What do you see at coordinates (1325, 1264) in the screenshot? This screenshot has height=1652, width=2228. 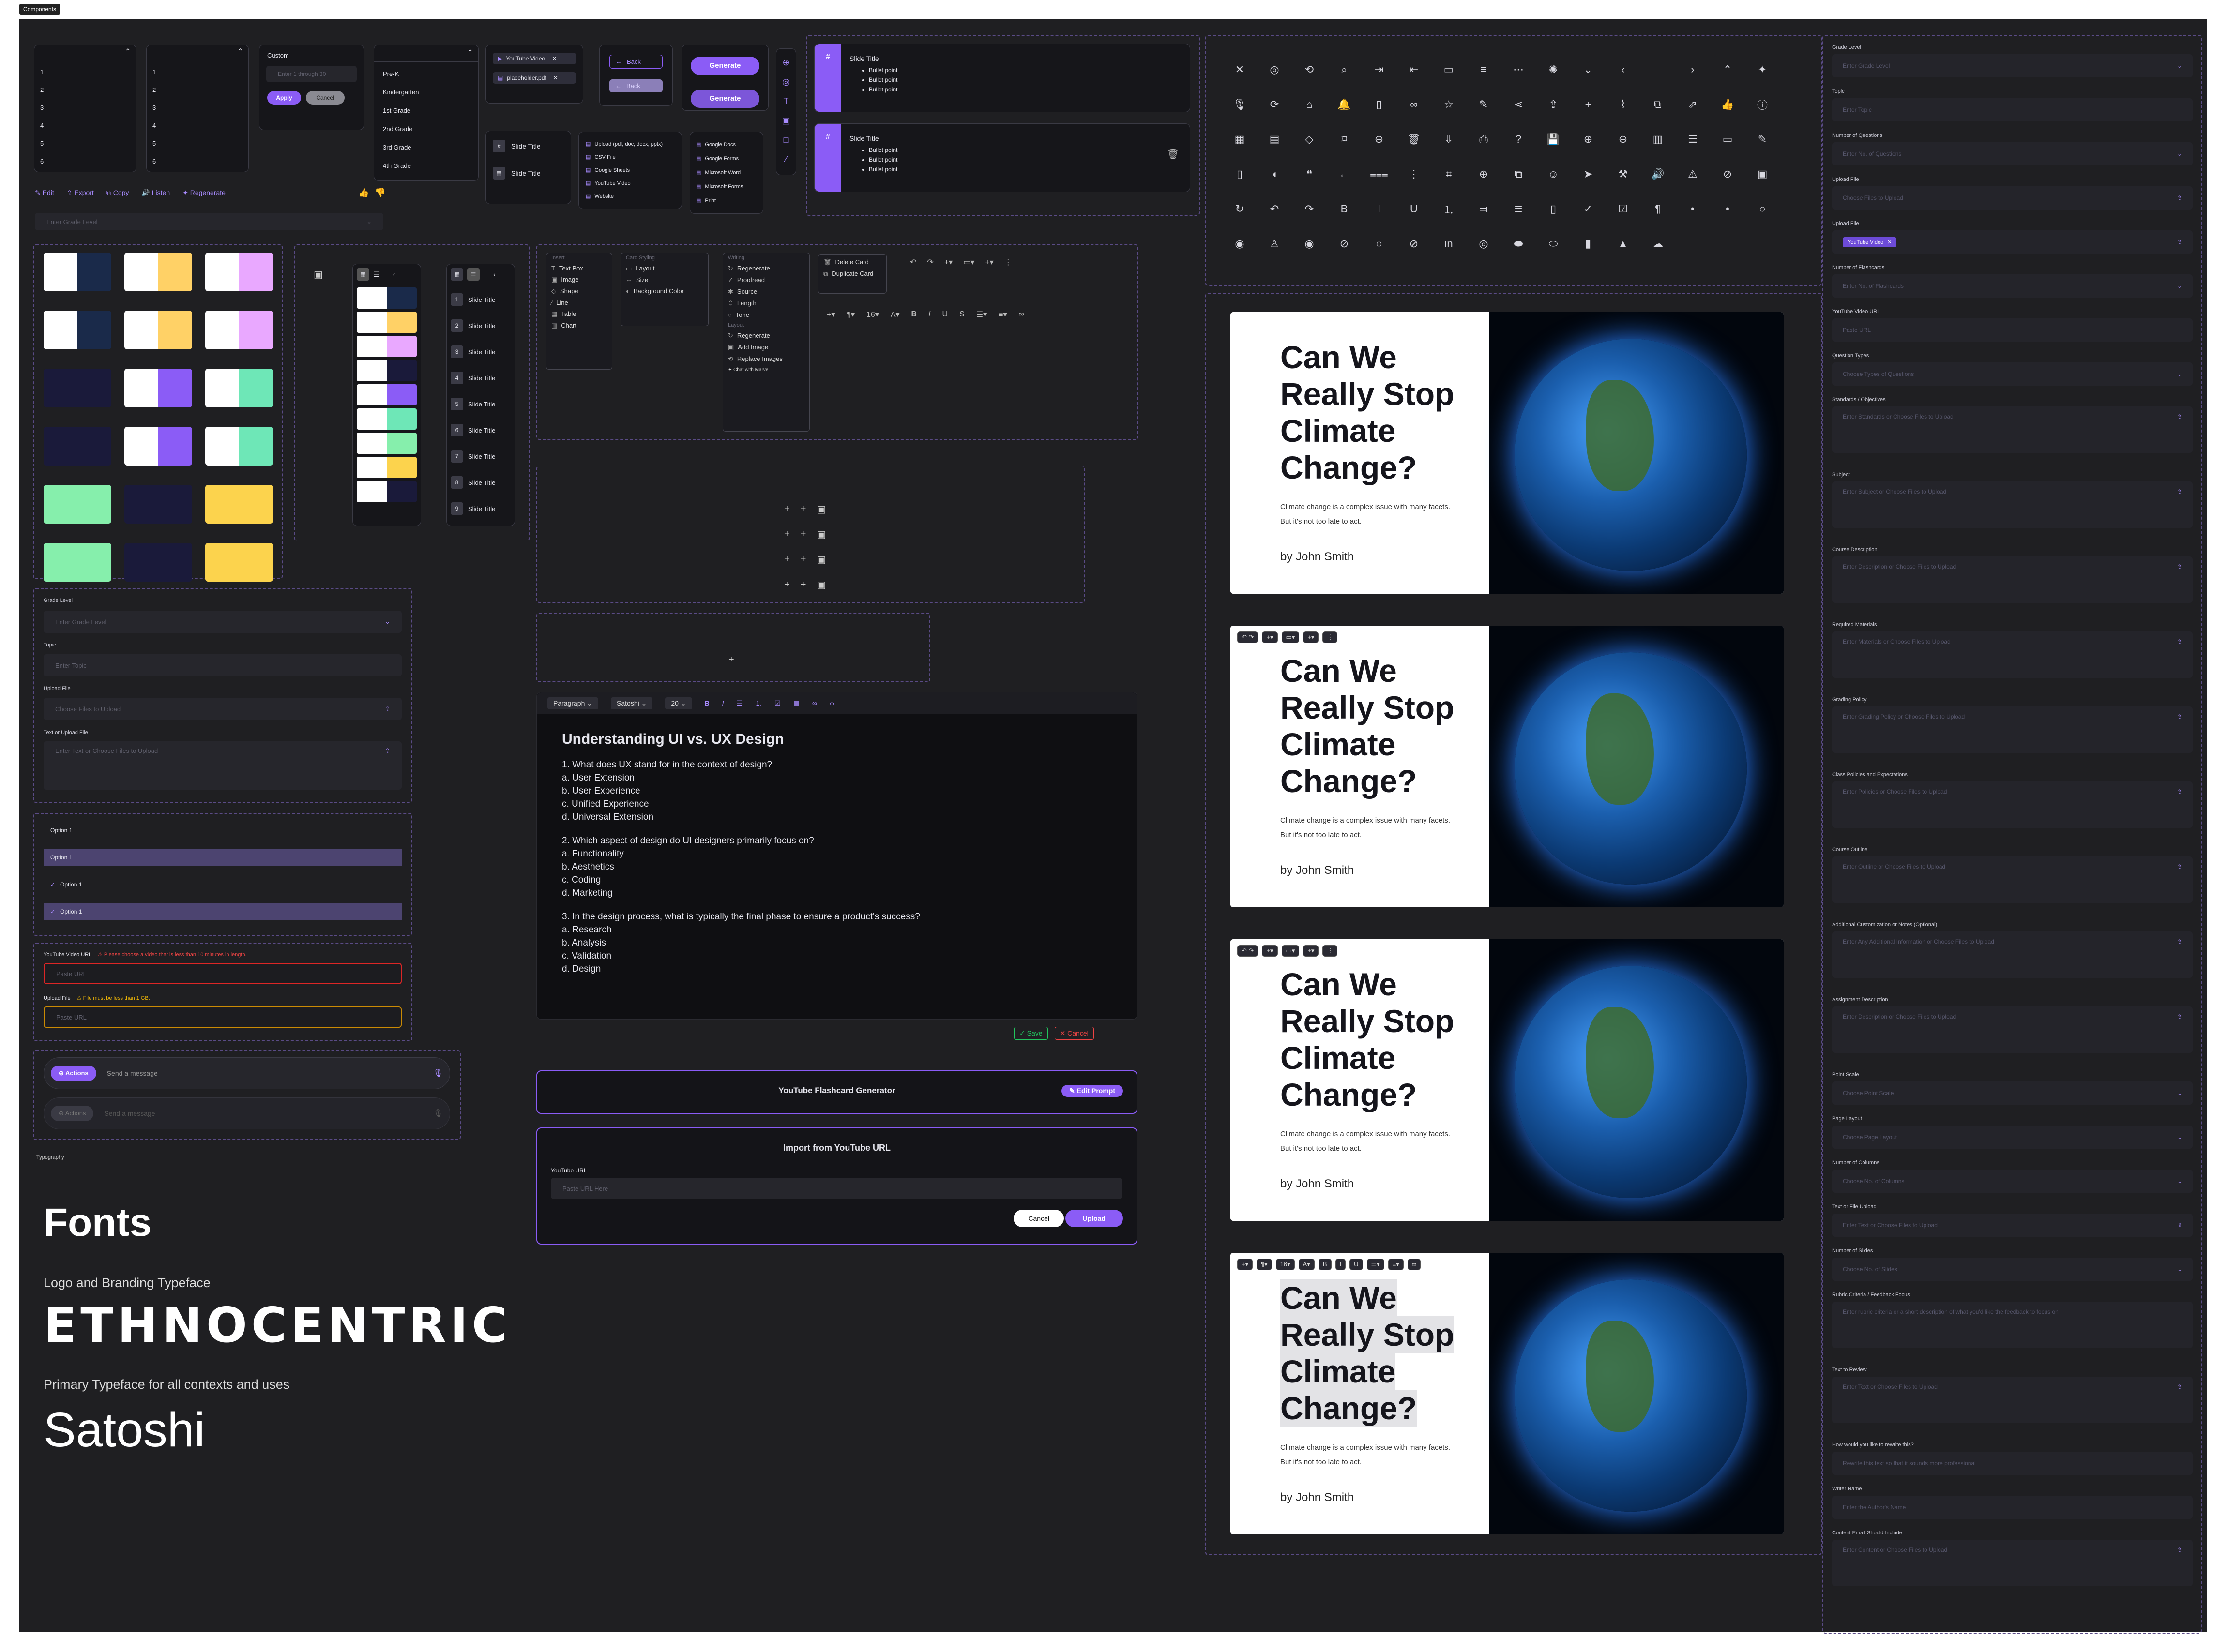 I see `toolbar-button: B` at bounding box center [1325, 1264].